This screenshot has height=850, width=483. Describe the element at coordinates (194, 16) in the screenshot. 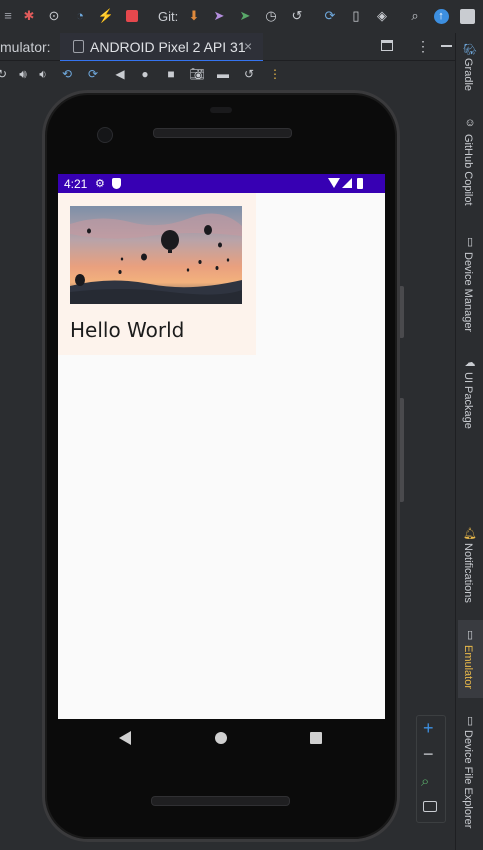

I see `update-project-icon: ⬇` at that location.